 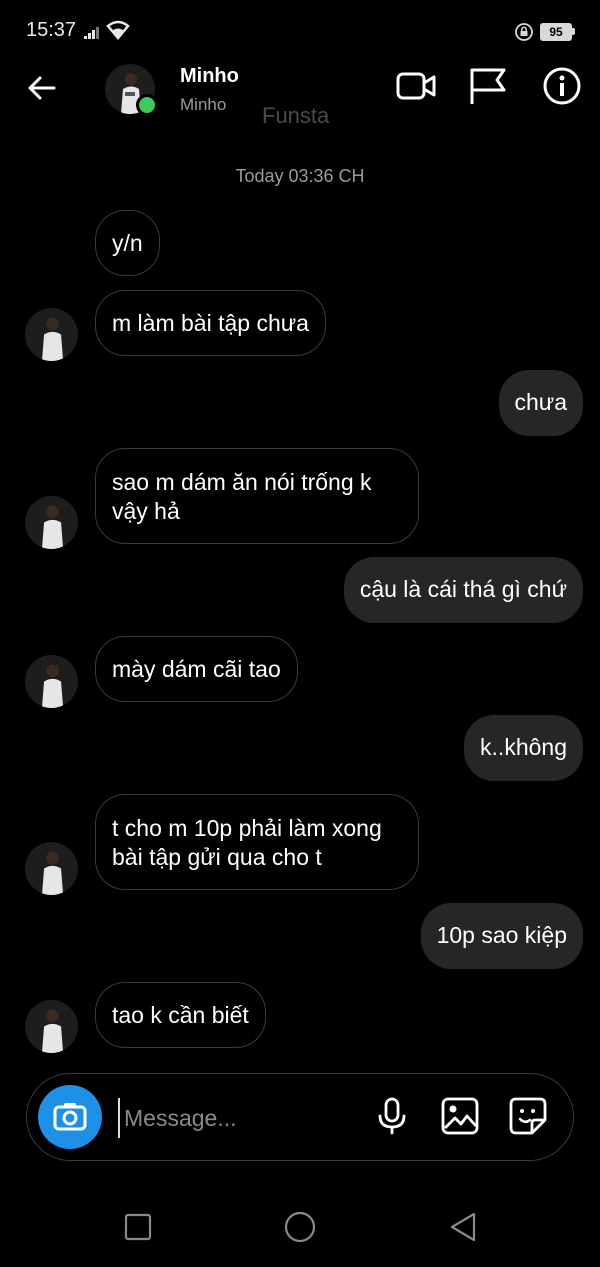 What do you see at coordinates (488, 86) in the screenshot?
I see `flag-icon` at bounding box center [488, 86].